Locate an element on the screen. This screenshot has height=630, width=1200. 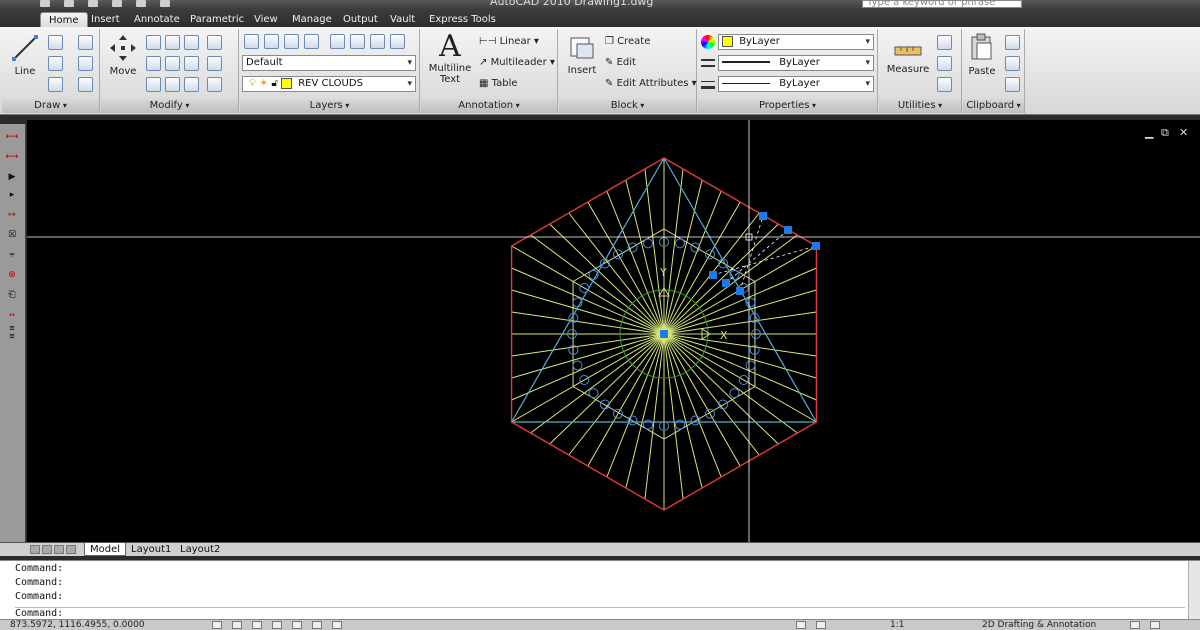
fillet-icon is located at coordinates (214, 84).